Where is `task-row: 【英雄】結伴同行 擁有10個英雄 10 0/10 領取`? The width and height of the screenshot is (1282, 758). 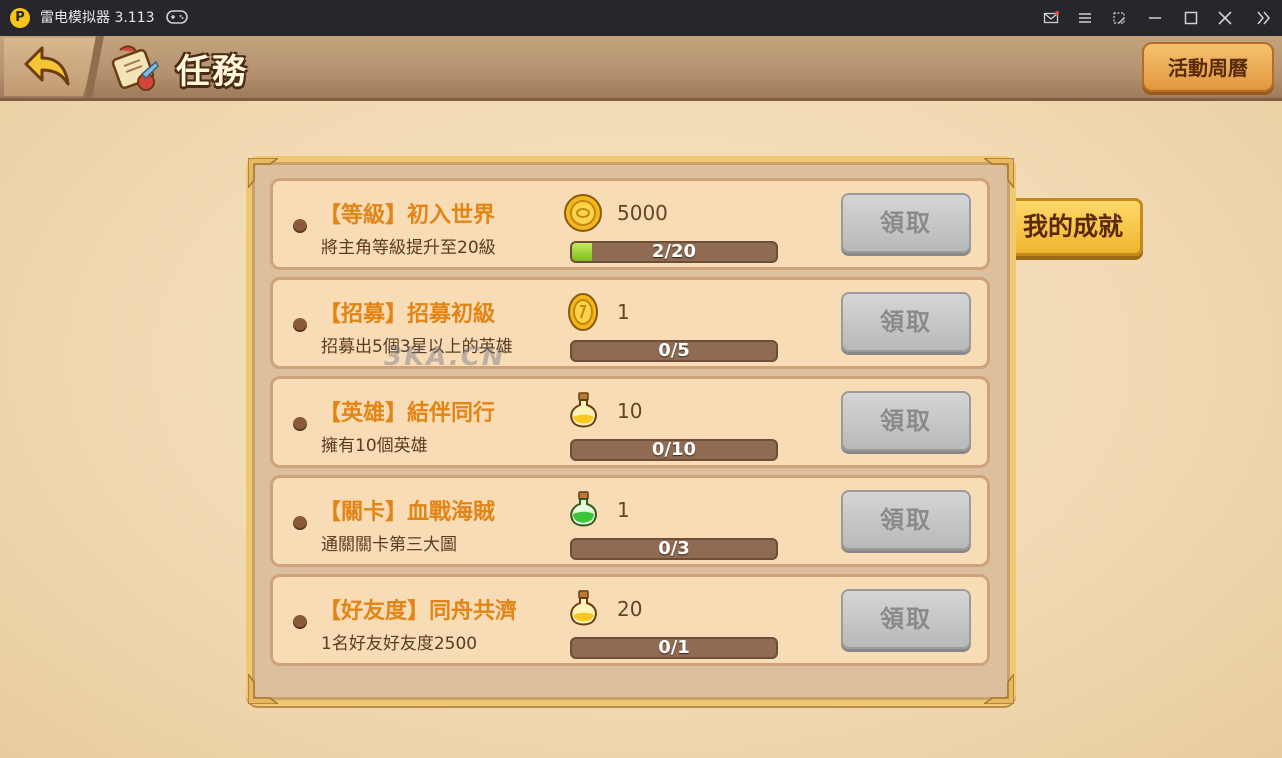 task-row: 【英雄】結伴同行 擁有10個英雄 10 0/10 領取 is located at coordinates (630, 422).